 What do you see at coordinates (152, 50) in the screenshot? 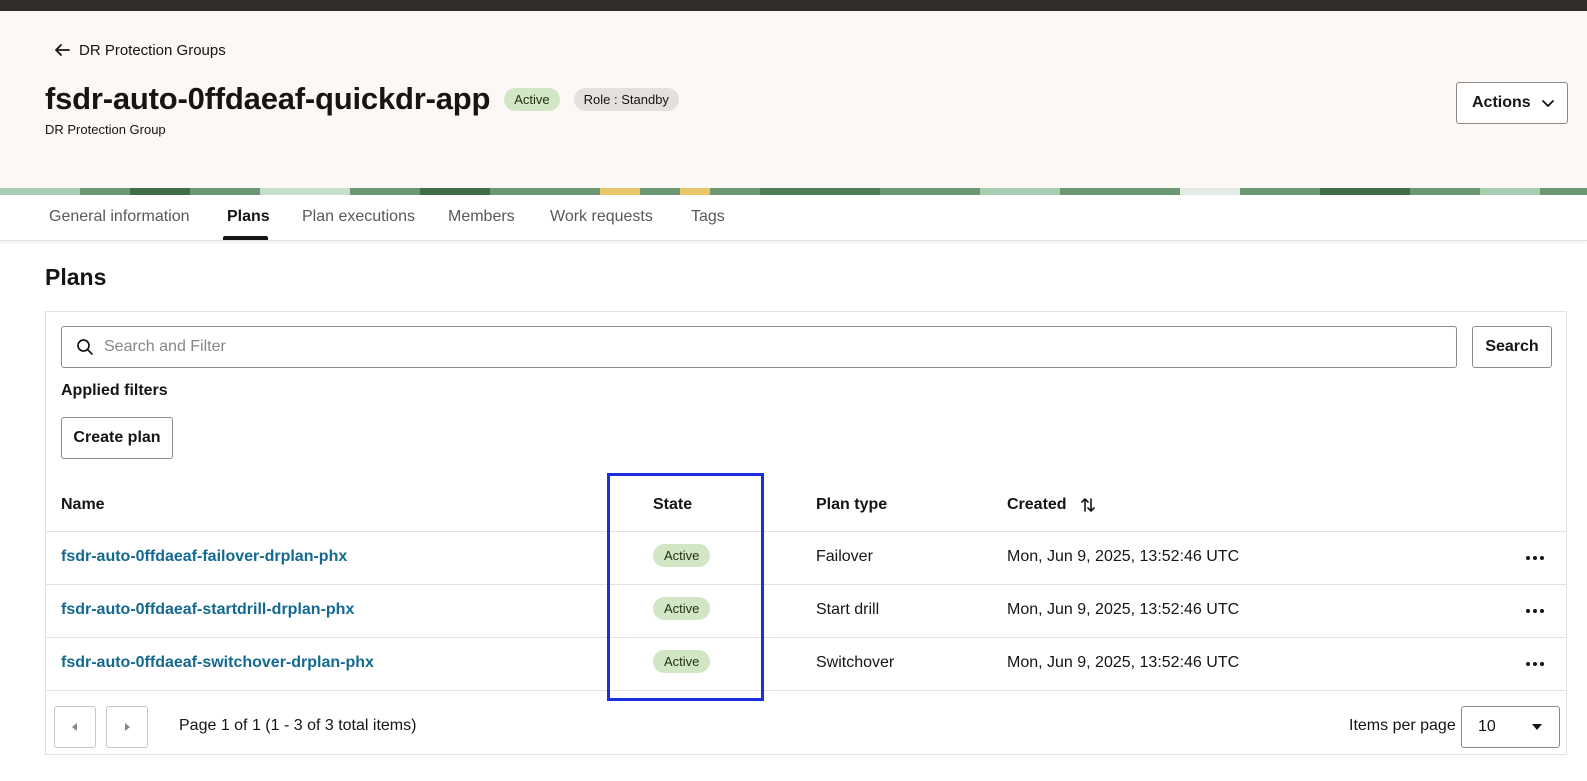
I see `back-link-label: DR Protection Groups` at bounding box center [152, 50].